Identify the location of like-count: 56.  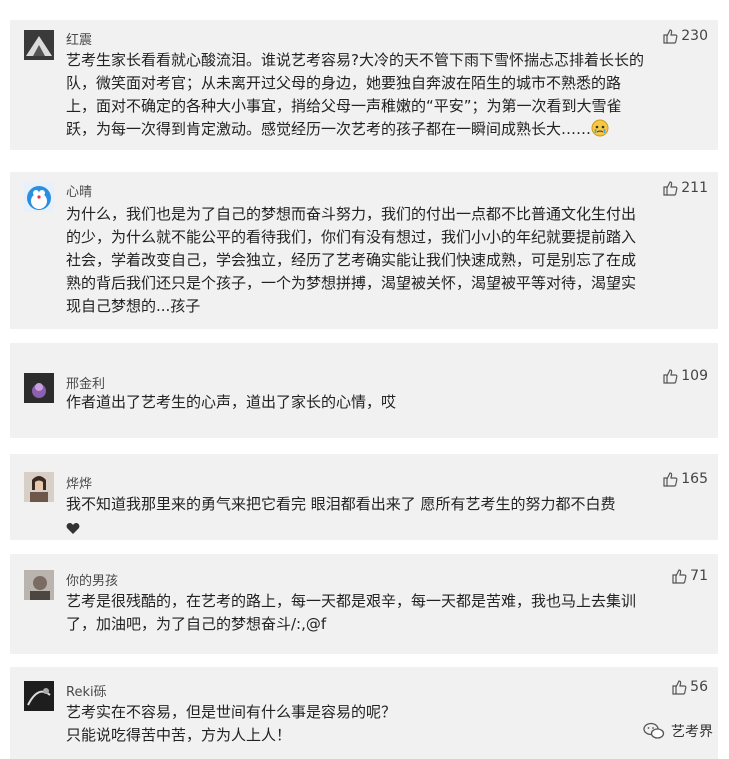
(699, 687).